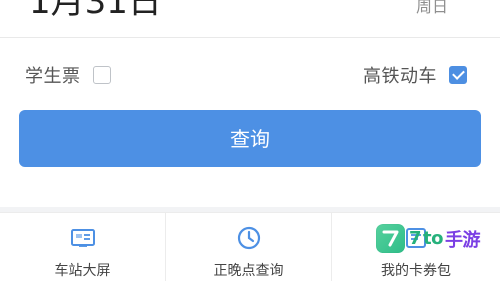  Describe the element at coordinates (463, 240) in the screenshot. I see `watermark-brand-part-2: 手游` at that location.